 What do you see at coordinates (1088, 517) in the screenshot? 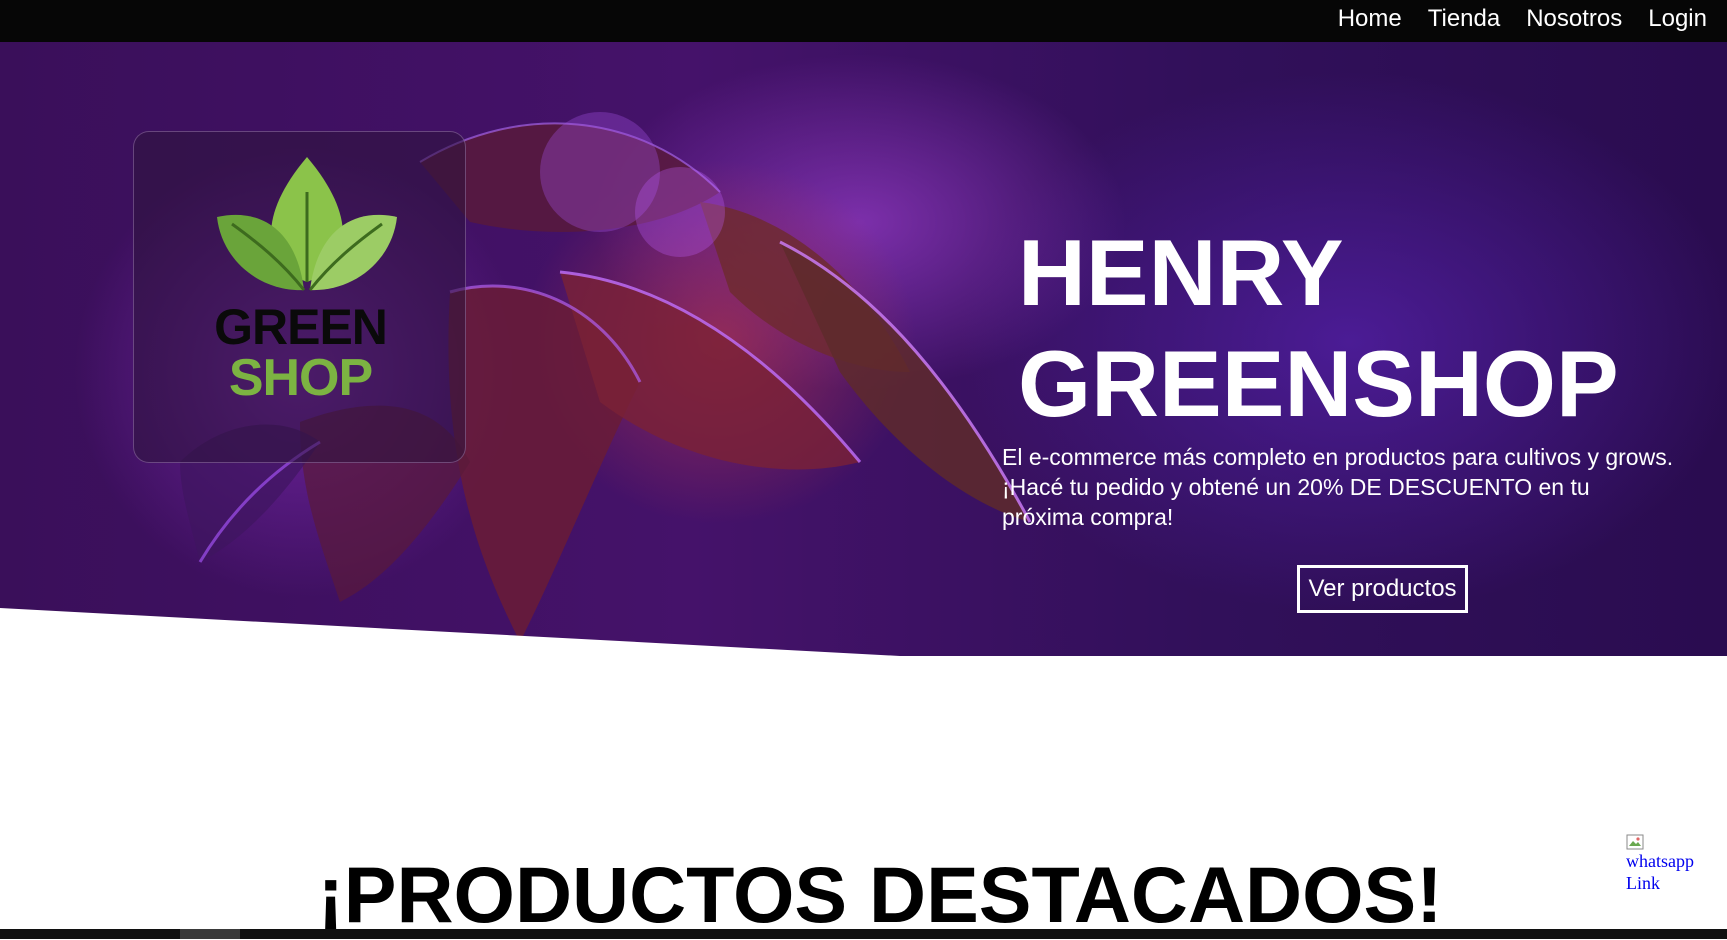
I see `hero-subtitle-line3: próxima compra!` at bounding box center [1088, 517].